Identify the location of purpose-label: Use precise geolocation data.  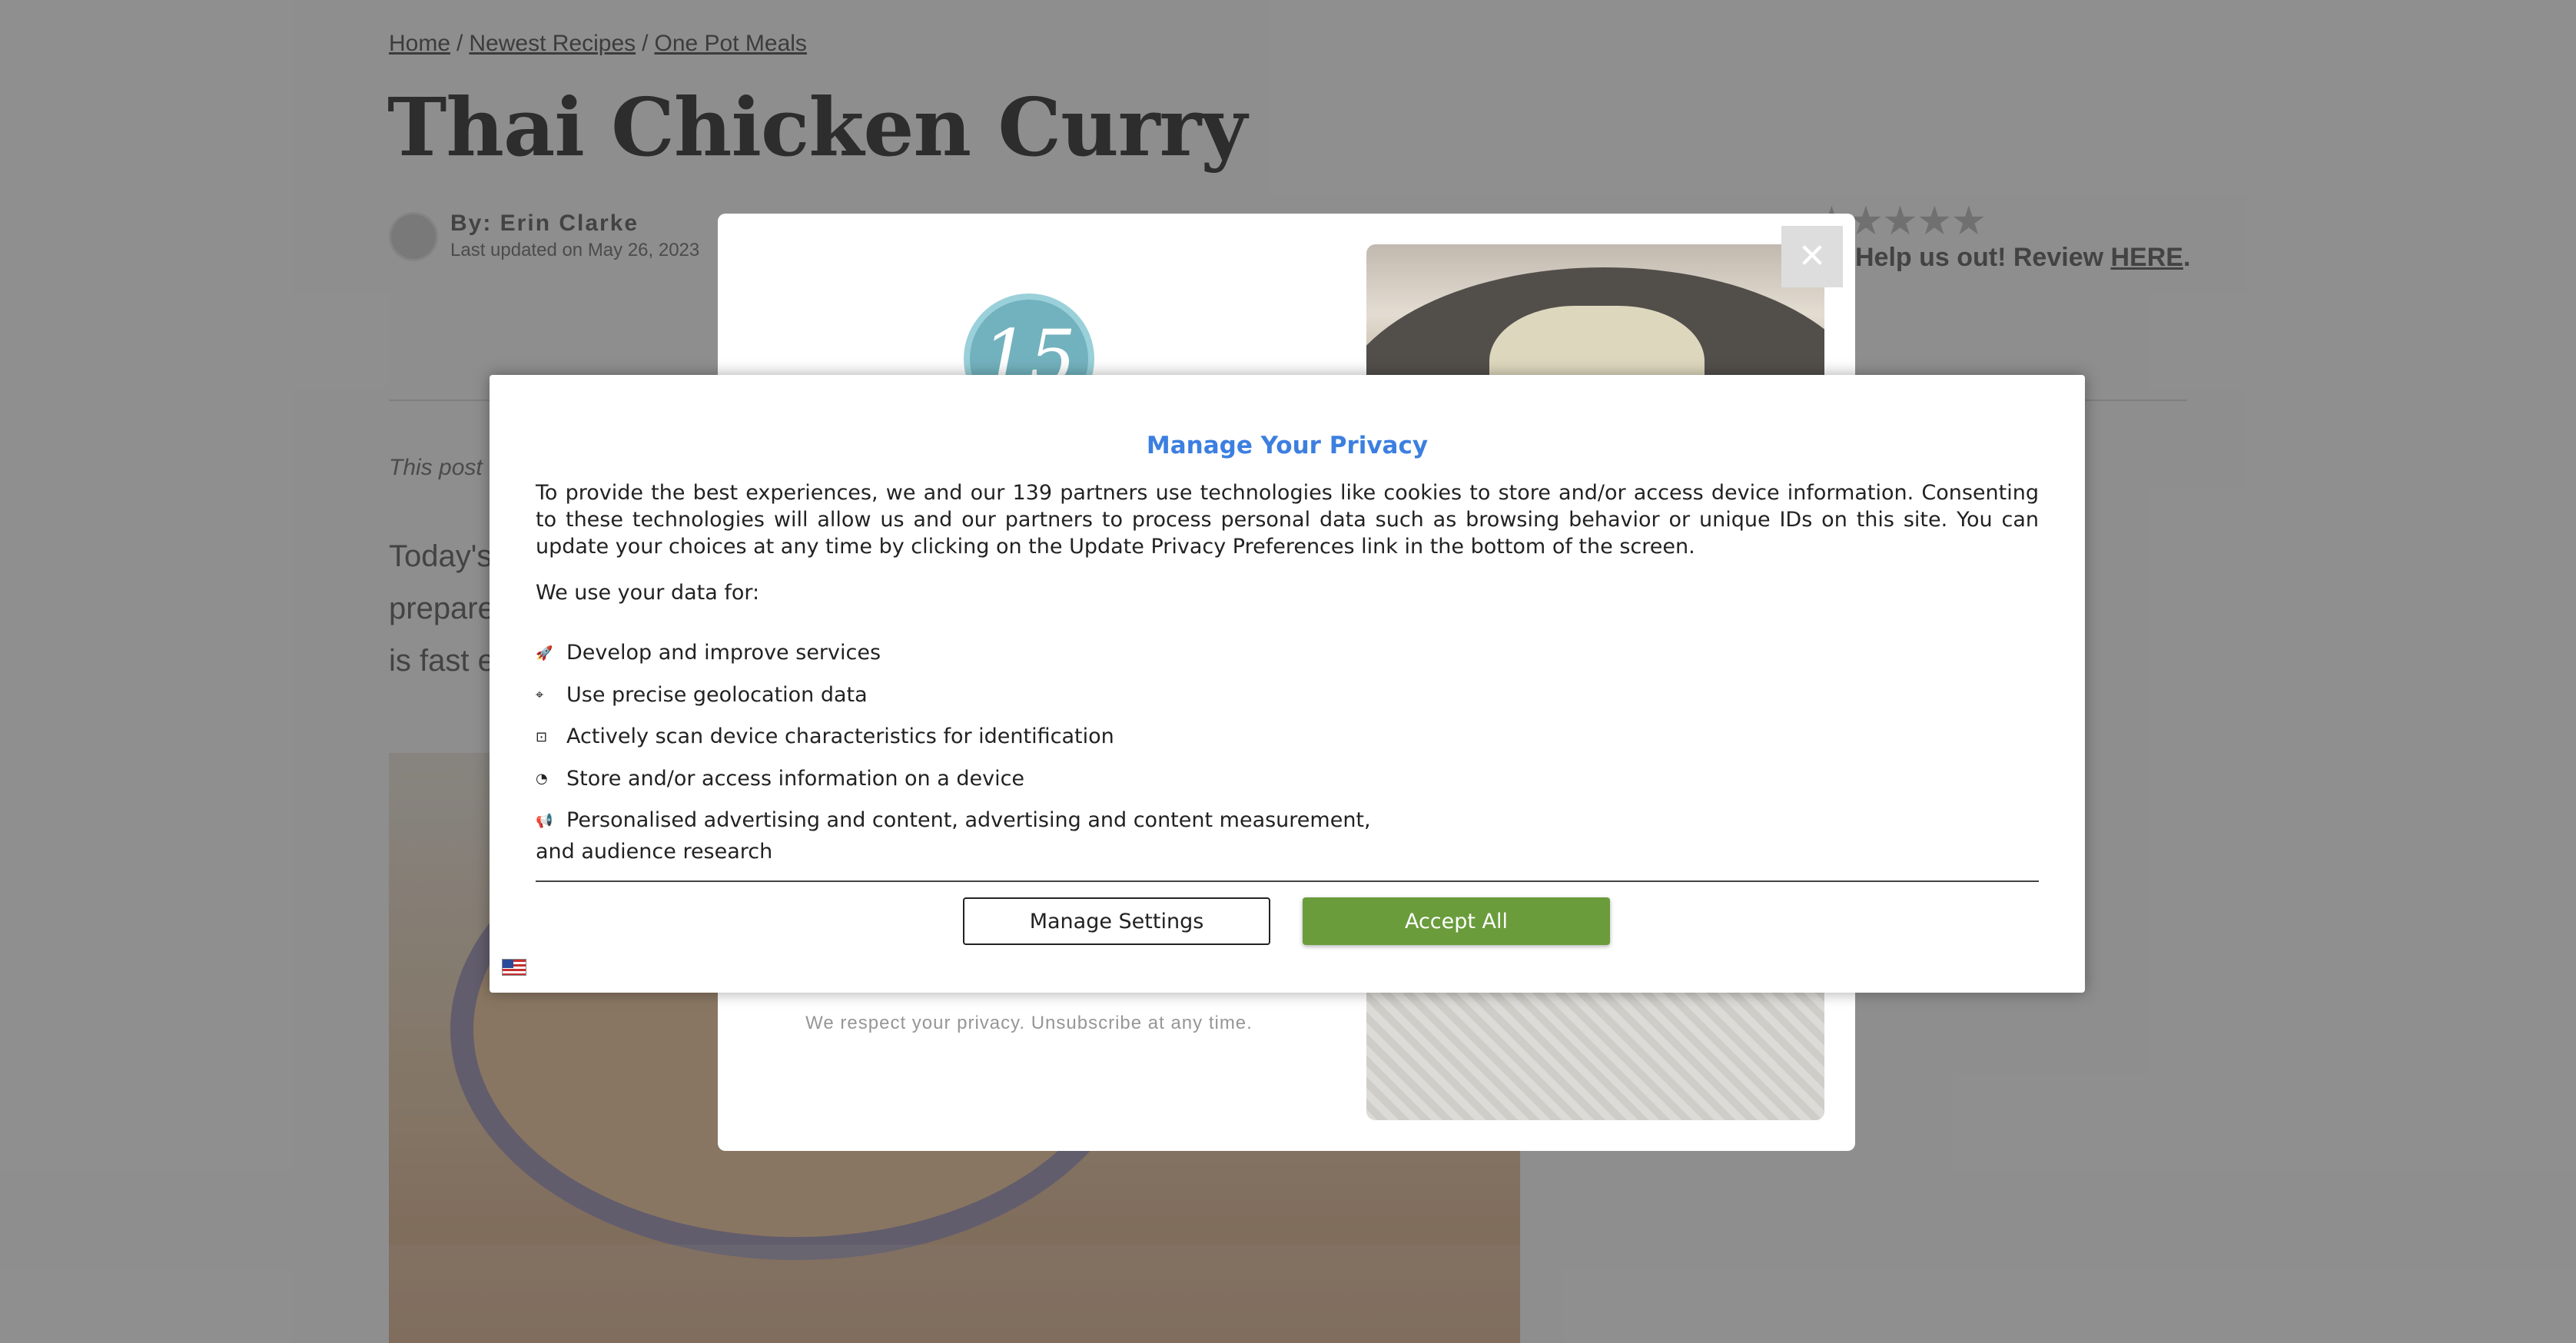
(717, 695).